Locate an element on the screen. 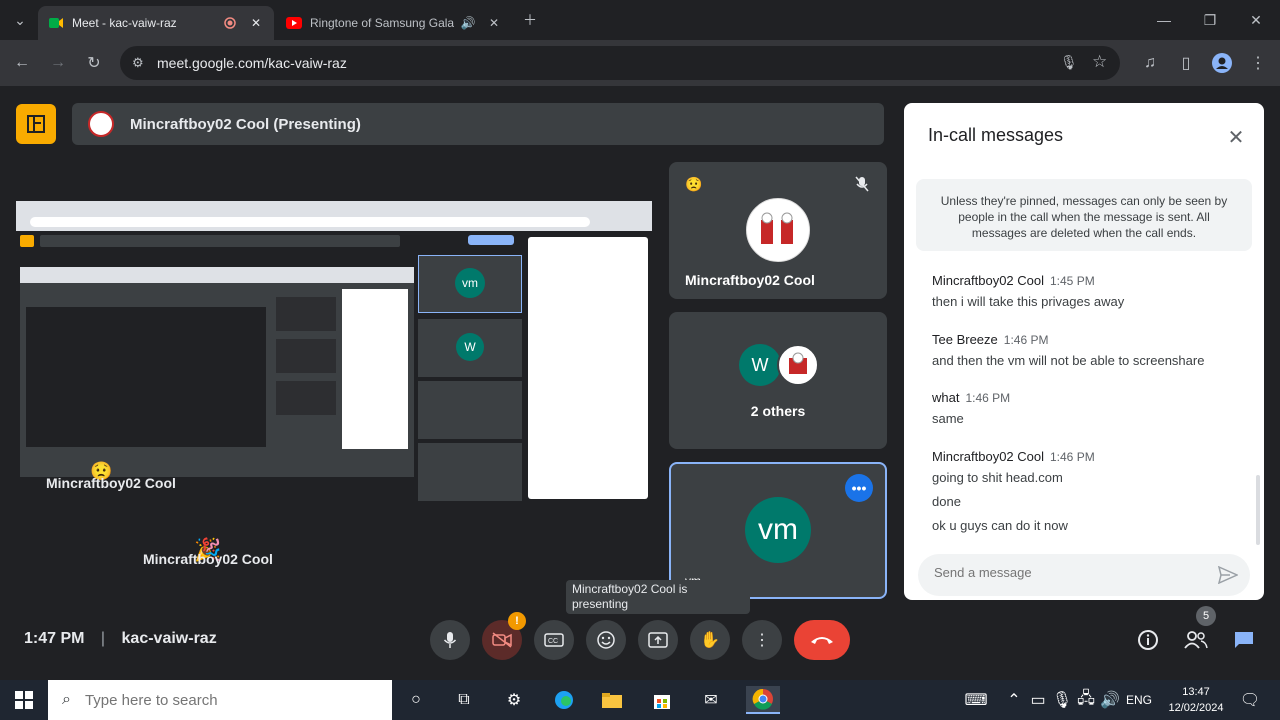 The height and width of the screenshot is (720, 1280). taskbar-search-input is located at coordinates (224, 700).